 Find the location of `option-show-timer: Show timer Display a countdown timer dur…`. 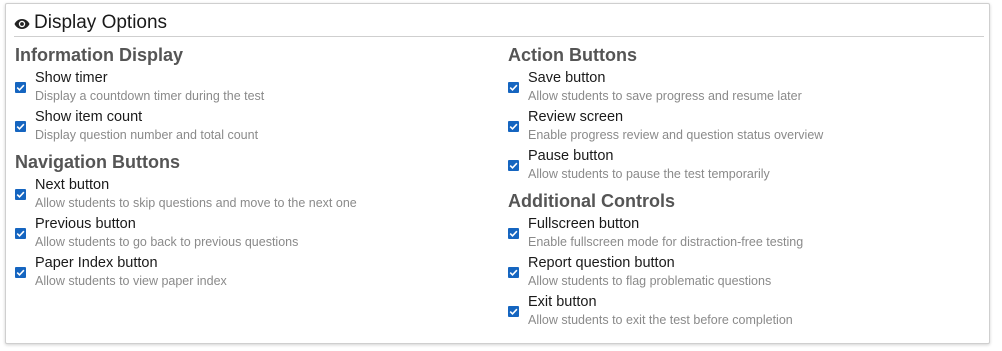

option-show-timer: Show timer Display a countdown timer dur… is located at coordinates (255, 88).